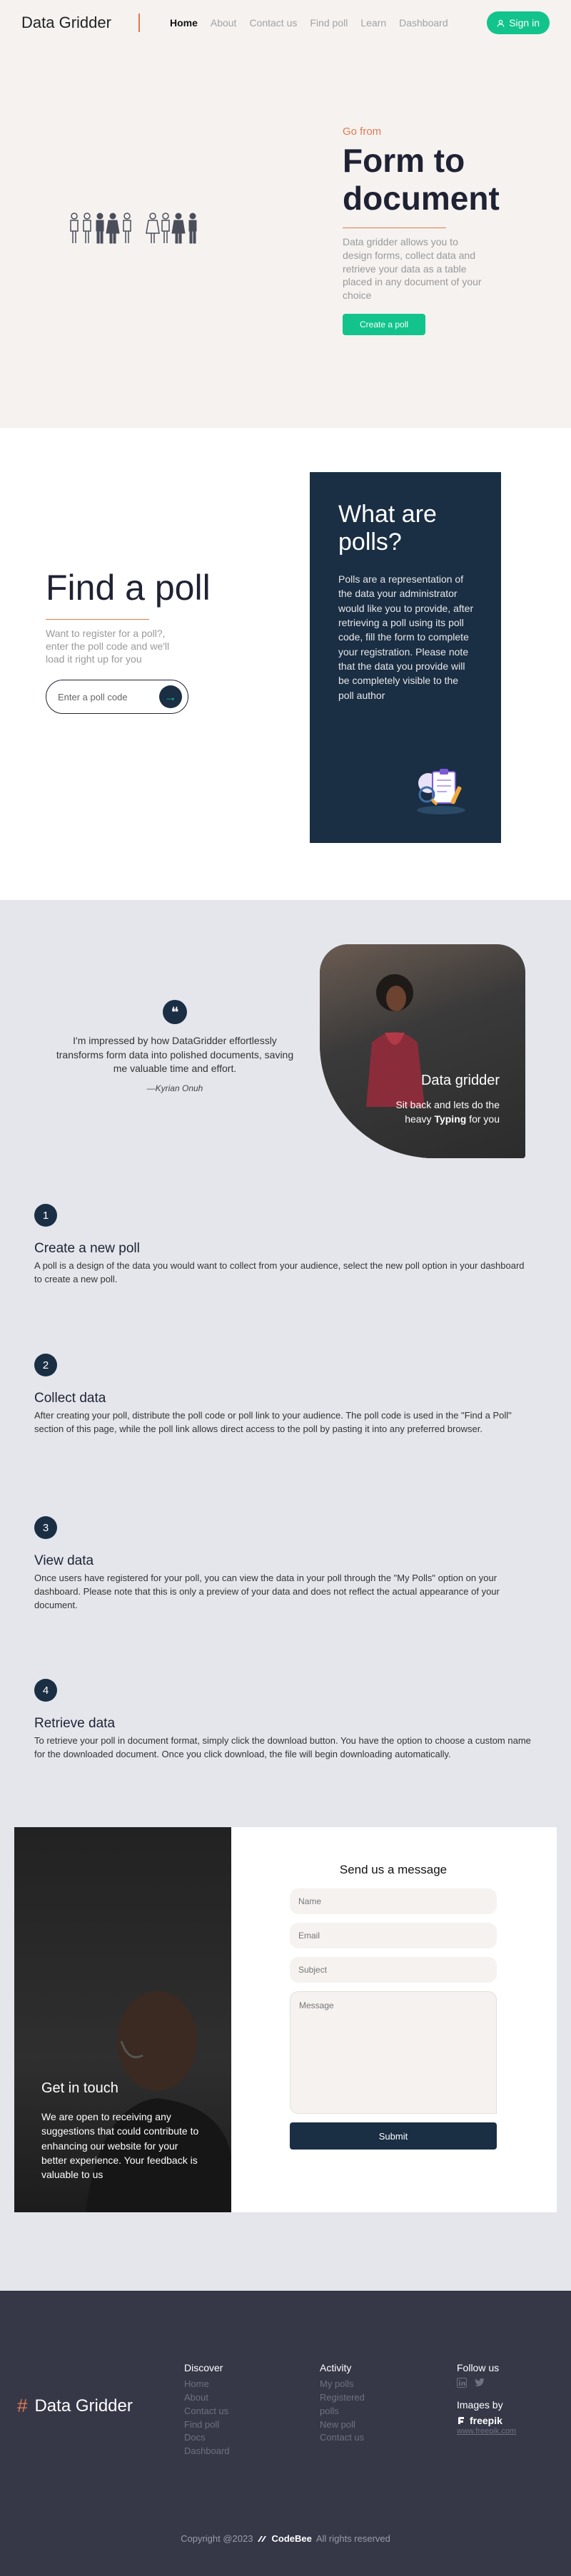  Describe the element at coordinates (93, 696) in the screenshot. I see `poll-code-placeholder: Enter a poll code` at that location.